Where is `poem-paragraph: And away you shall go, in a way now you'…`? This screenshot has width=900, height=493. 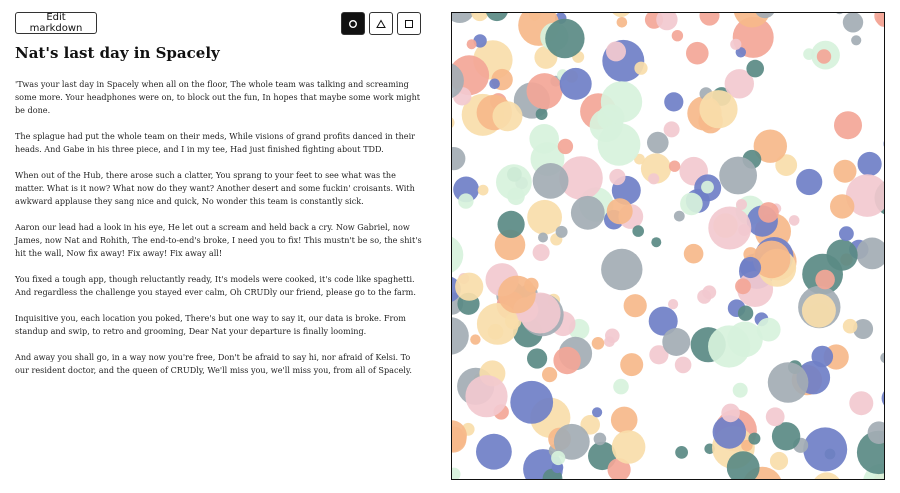
poem-paragraph: And away you shall go, in a way now you'… is located at coordinates (213, 363).